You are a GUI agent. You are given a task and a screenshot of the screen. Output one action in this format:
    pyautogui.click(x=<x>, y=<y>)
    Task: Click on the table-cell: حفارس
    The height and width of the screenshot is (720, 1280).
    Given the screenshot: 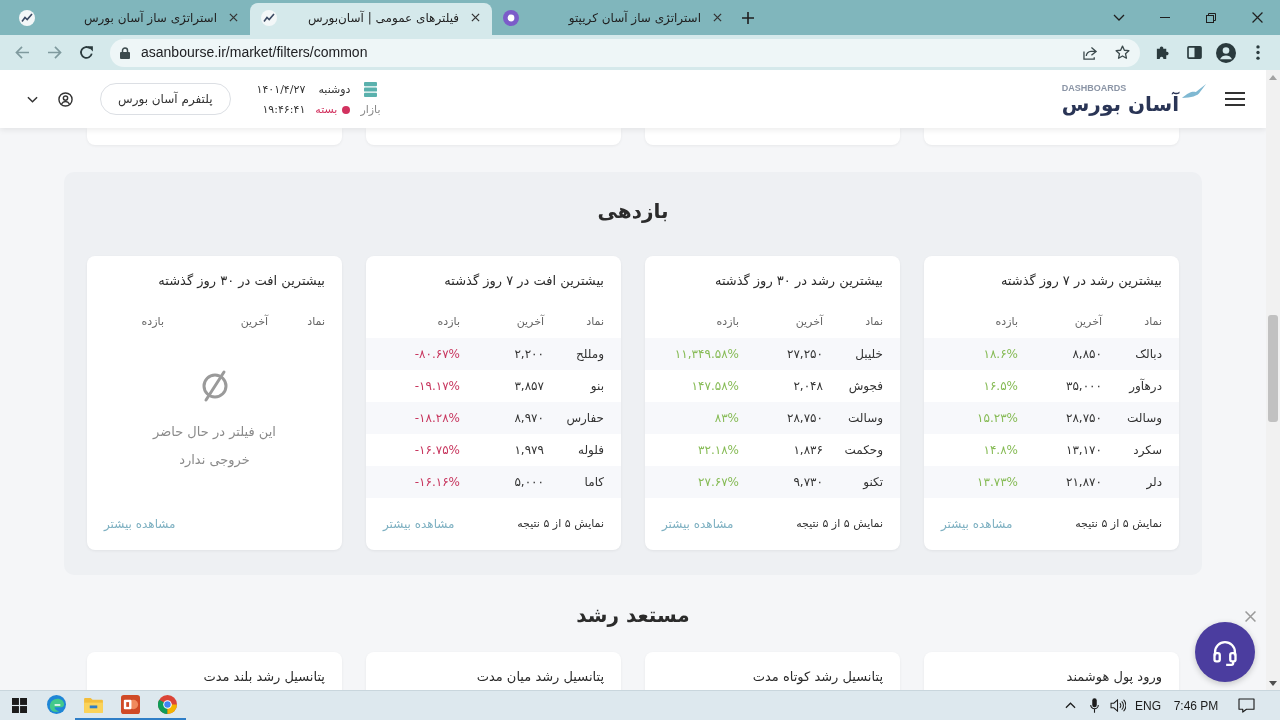 What is the action you would take?
    pyautogui.click(x=585, y=418)
    